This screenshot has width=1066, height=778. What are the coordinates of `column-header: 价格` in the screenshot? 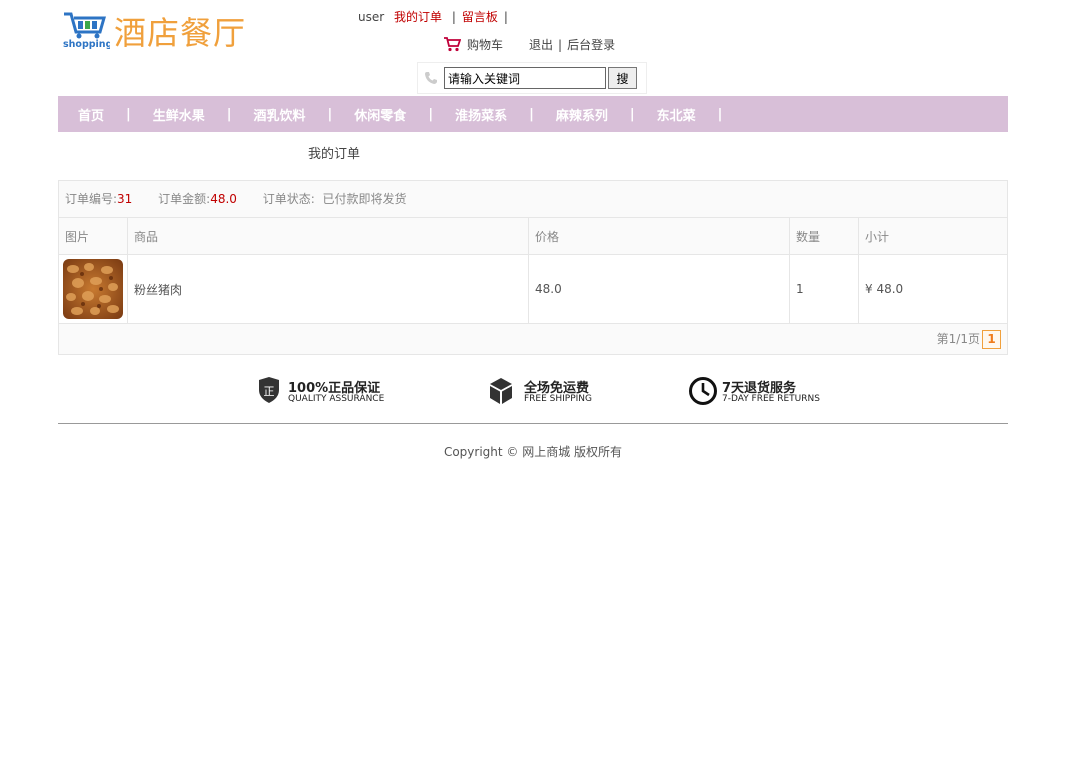 It's located at (659, 236).